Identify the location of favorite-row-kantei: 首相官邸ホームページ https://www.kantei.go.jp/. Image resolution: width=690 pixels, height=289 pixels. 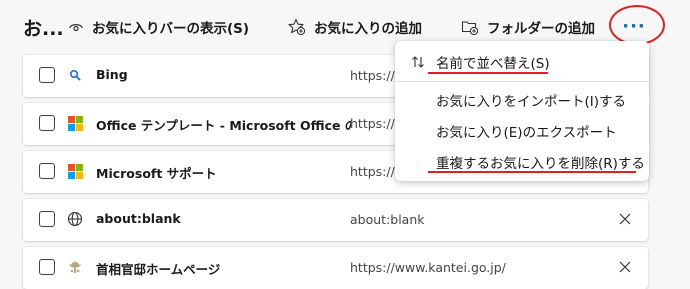
(335, 268).